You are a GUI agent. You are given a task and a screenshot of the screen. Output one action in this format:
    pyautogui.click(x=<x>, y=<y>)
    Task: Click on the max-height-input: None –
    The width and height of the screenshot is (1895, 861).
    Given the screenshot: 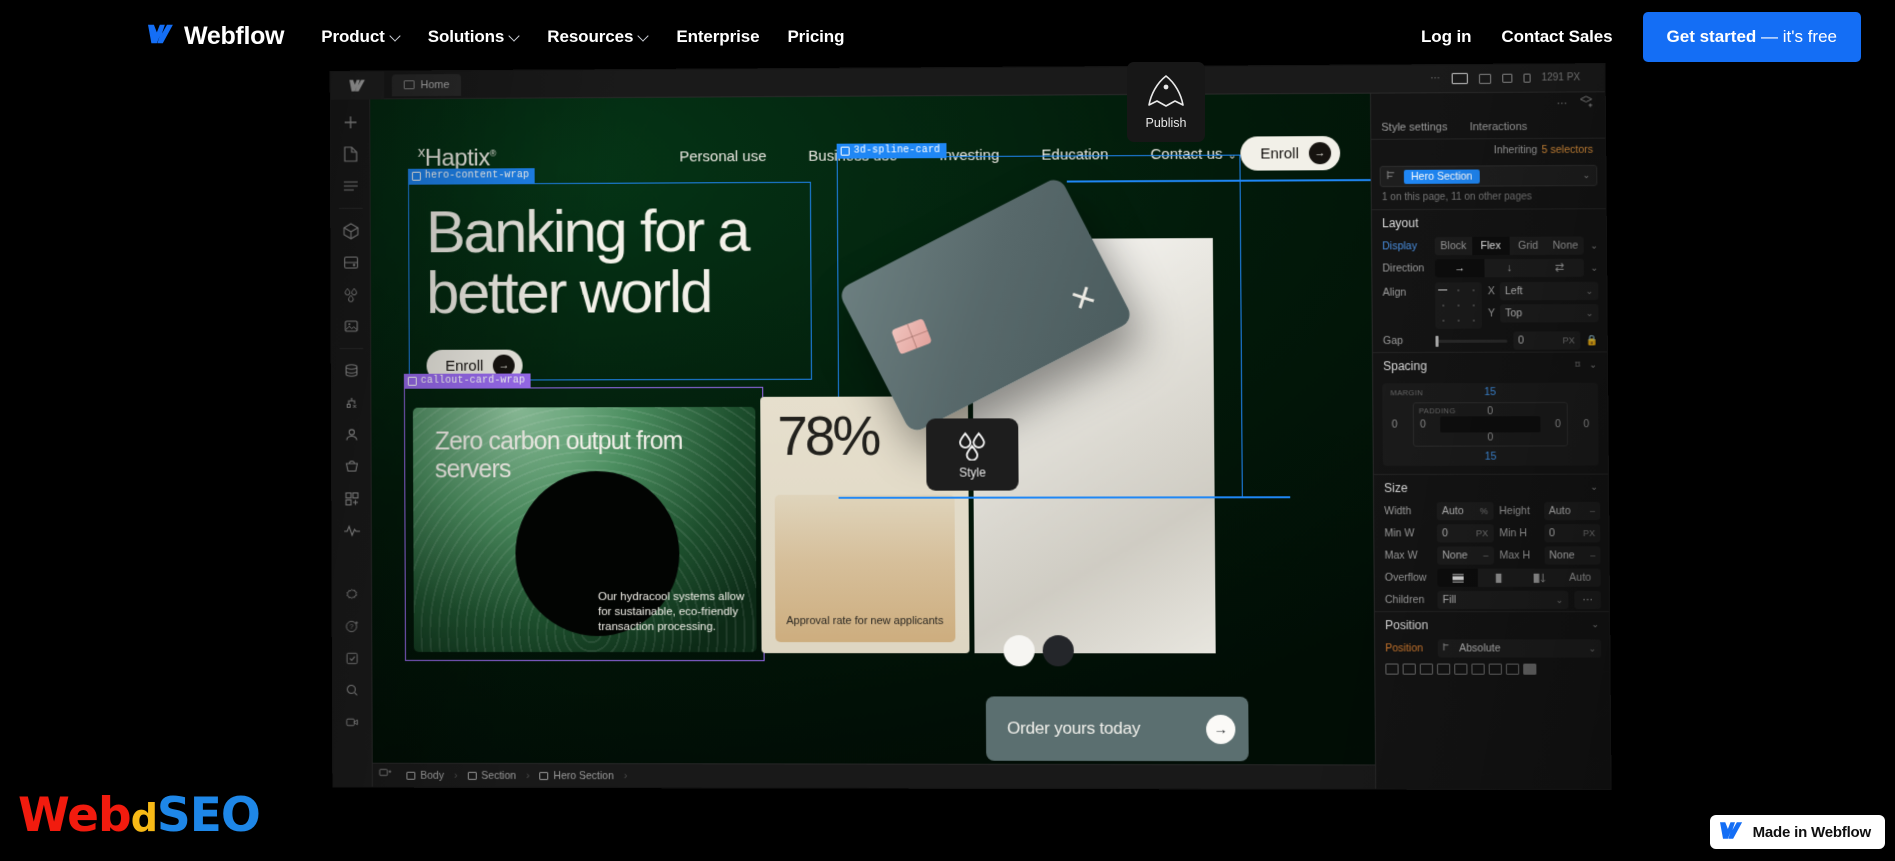 What is the action you would take?
    pyautogui.click(x=1572, y=555)
    